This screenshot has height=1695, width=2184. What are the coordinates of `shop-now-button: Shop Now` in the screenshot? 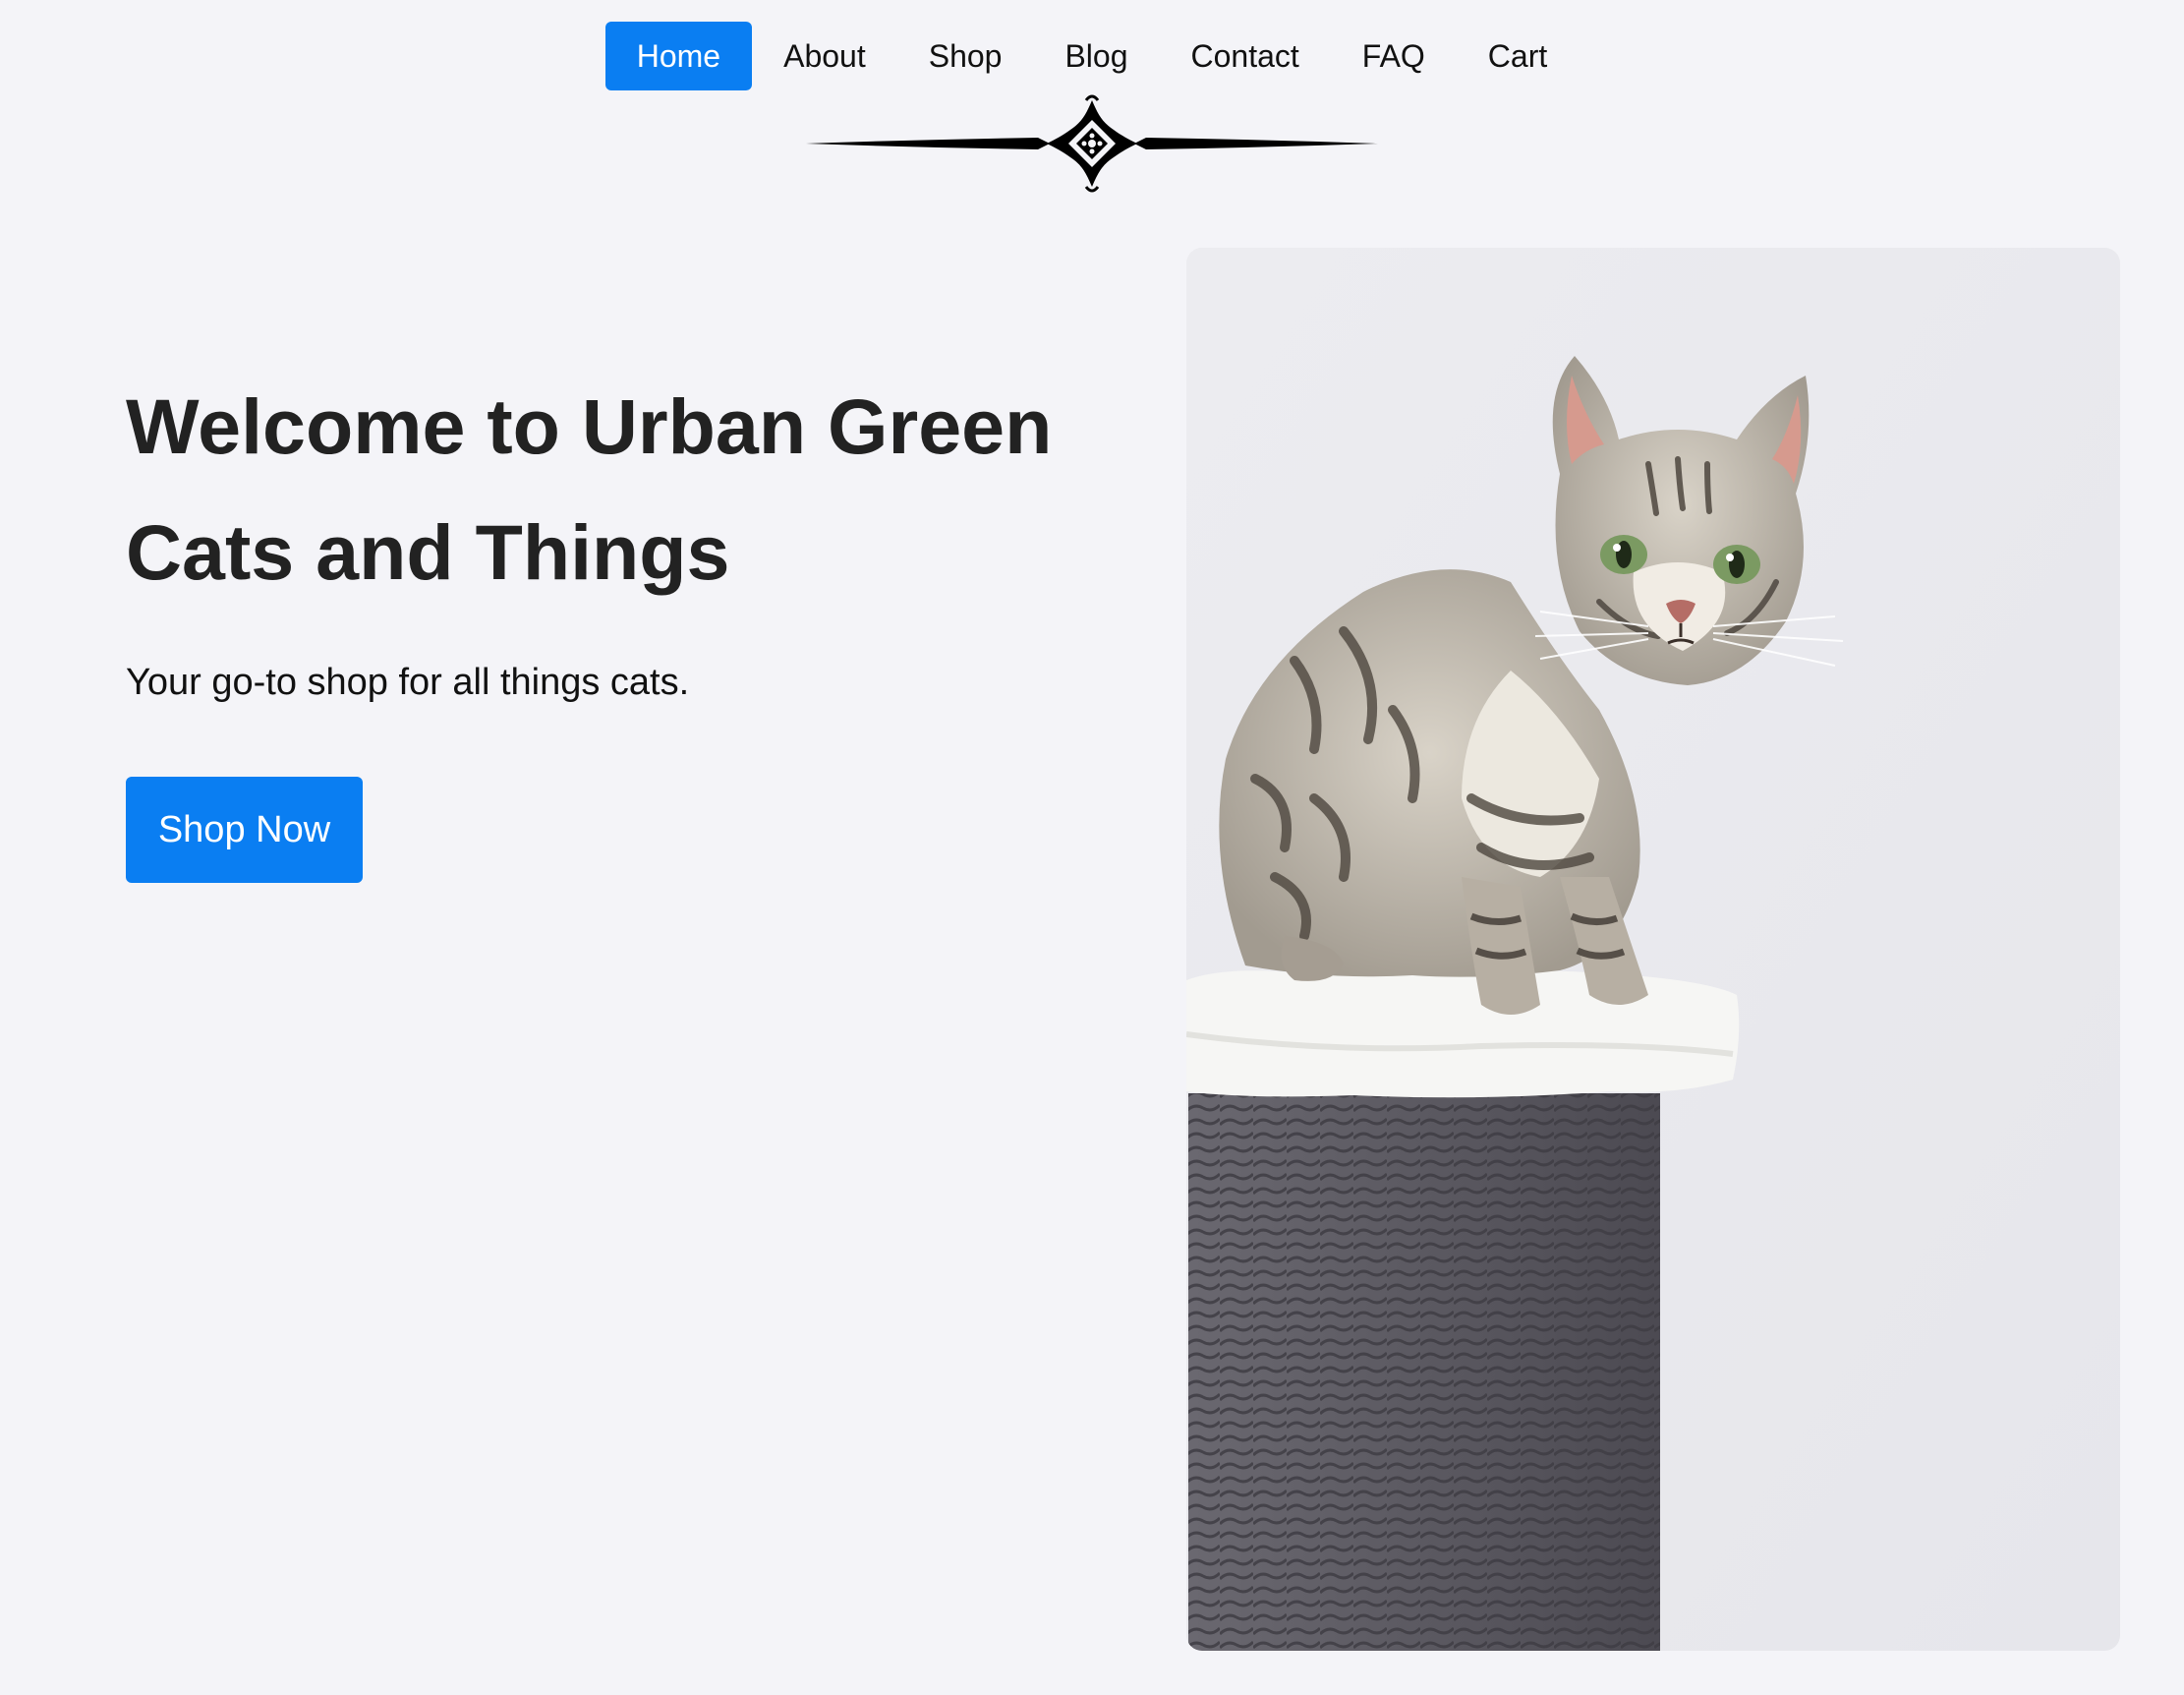 It's located at (244, 830).